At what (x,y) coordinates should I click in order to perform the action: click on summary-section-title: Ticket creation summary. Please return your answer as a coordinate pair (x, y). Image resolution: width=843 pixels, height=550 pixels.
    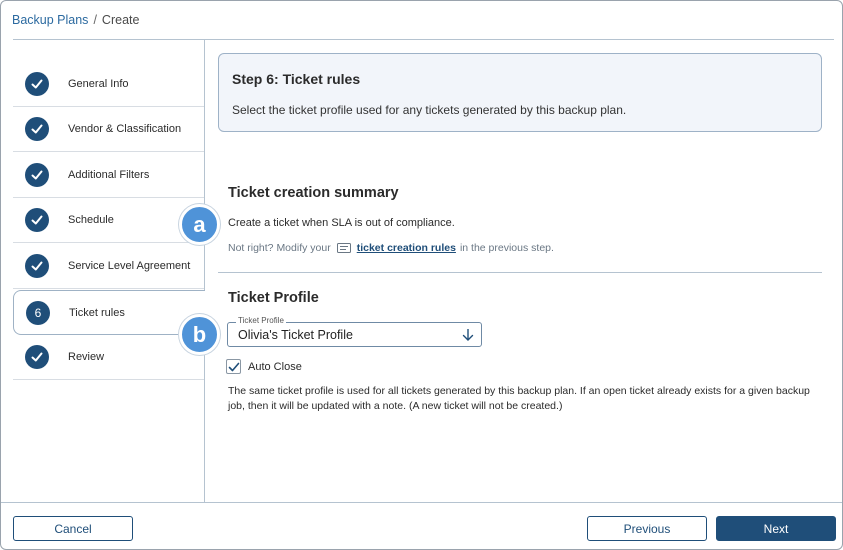
    Looking at the image, I should click on (313, 193).